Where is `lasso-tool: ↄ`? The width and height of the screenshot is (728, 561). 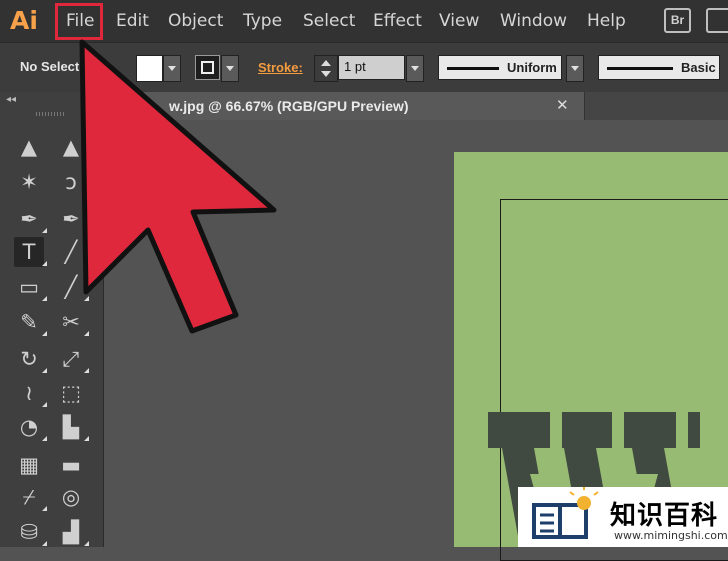
lasso-tool: ↄ is located at coordinates (72, 182).